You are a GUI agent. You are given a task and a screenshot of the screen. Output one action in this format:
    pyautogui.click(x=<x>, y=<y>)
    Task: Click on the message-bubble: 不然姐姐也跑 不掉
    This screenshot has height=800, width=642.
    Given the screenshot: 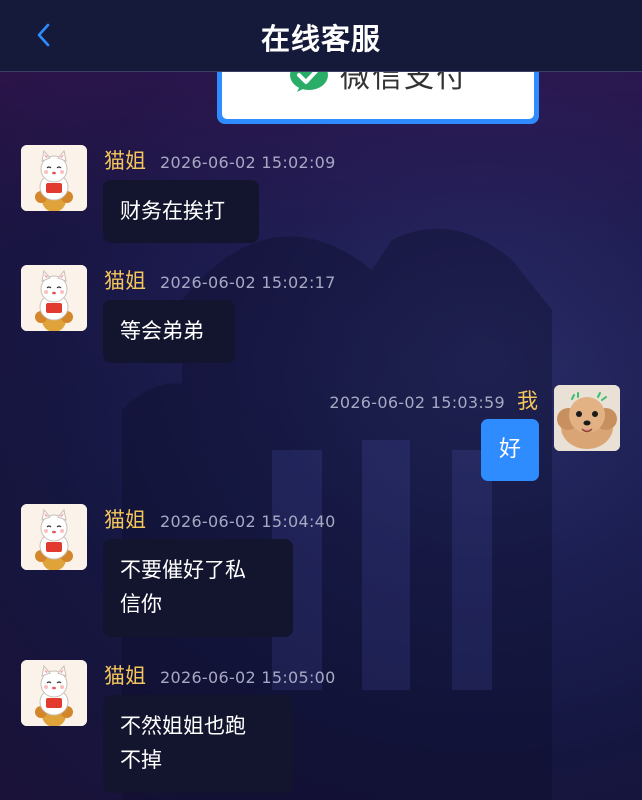 What is the action you would take?
    pyautogui.click(x=198, y=744)
    